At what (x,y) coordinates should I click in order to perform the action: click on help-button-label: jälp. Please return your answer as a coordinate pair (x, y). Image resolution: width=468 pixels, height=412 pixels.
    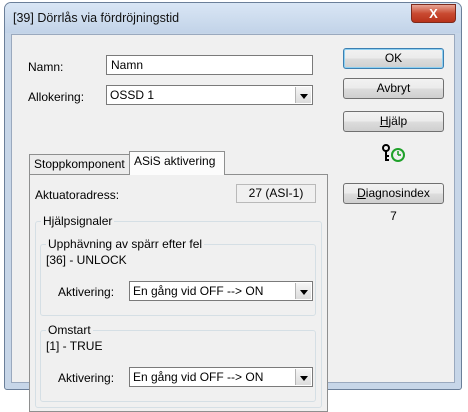
    Looking at the image, I should click on (398, 121).